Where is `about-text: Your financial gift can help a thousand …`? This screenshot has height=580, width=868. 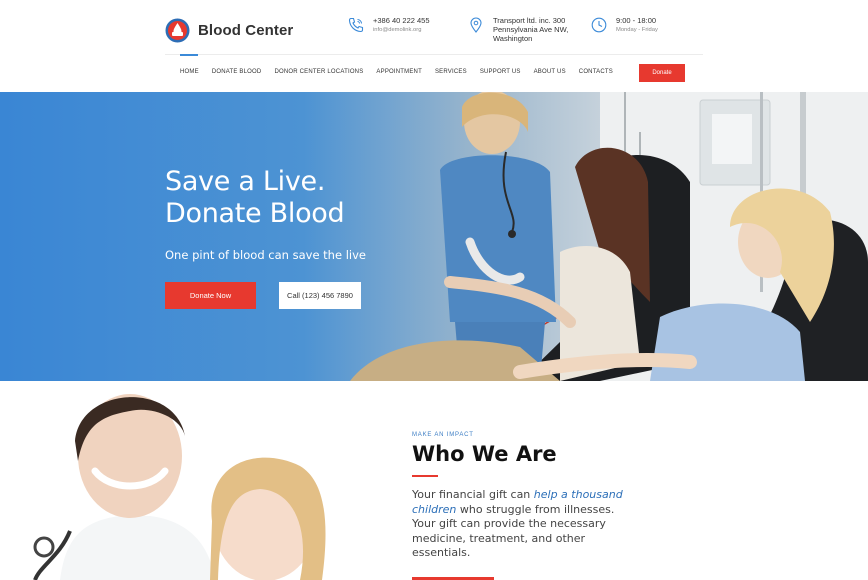
about-text: Your financial gift can help a thousand … is located at coordinates (524, 524).